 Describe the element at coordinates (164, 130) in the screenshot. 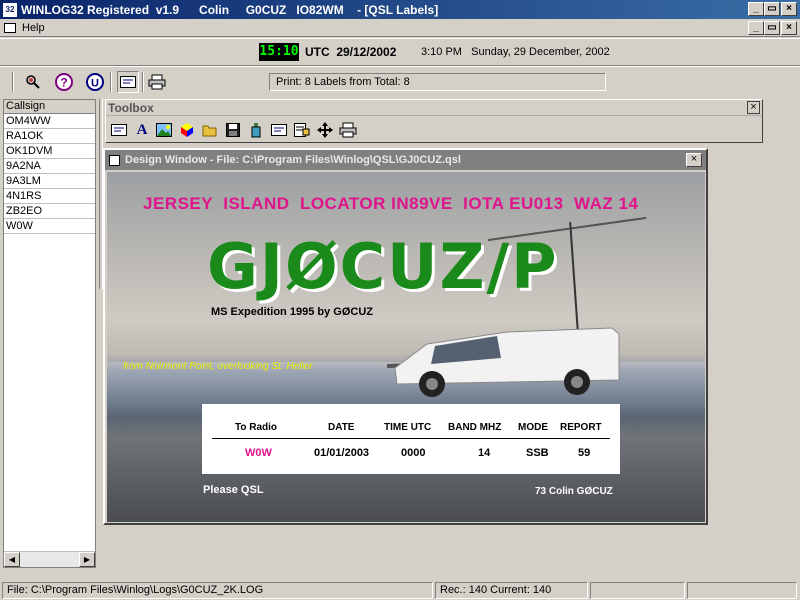

I see `image-icon` at that location.